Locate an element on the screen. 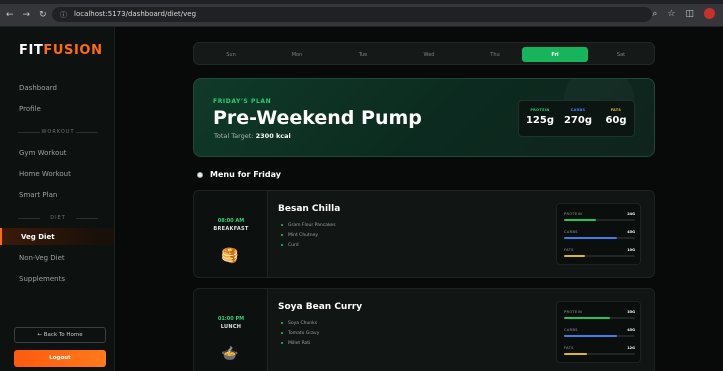 The height and width of the screenshot is (371, 723). macro-value: 125g is located at coordinates (540, 120).